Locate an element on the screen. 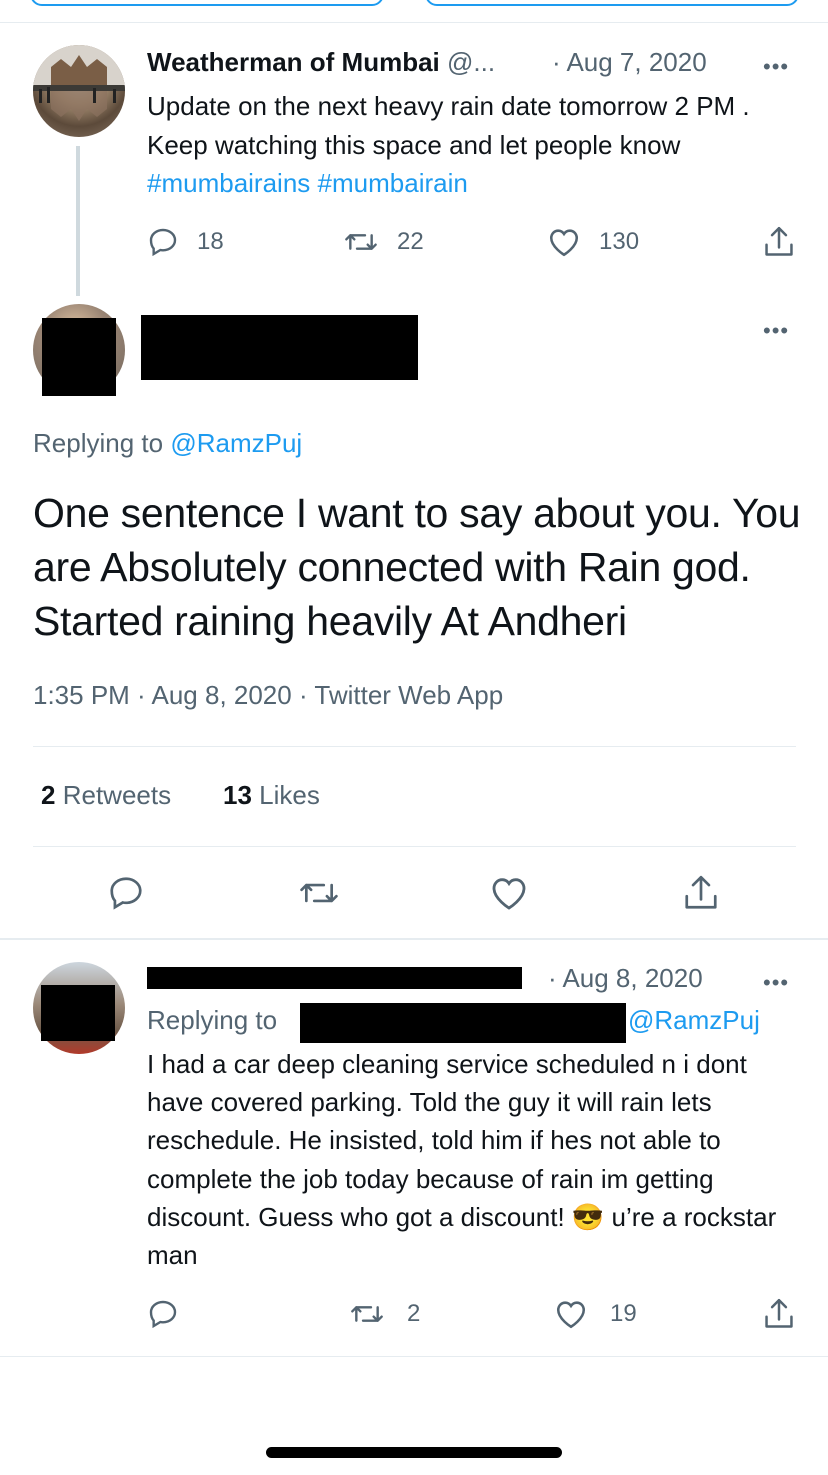 Image resolution: width=828 pixels, height=1475 pixels. reply-date: · Aug 8, 2020 is located at coordinates (625, 978).